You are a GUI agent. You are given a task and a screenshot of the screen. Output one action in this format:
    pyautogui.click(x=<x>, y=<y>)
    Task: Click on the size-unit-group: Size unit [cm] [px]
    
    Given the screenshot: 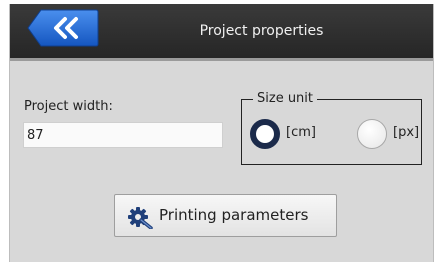 What is the action you would take?
    pyautogui.click(x=331, y=128)
    